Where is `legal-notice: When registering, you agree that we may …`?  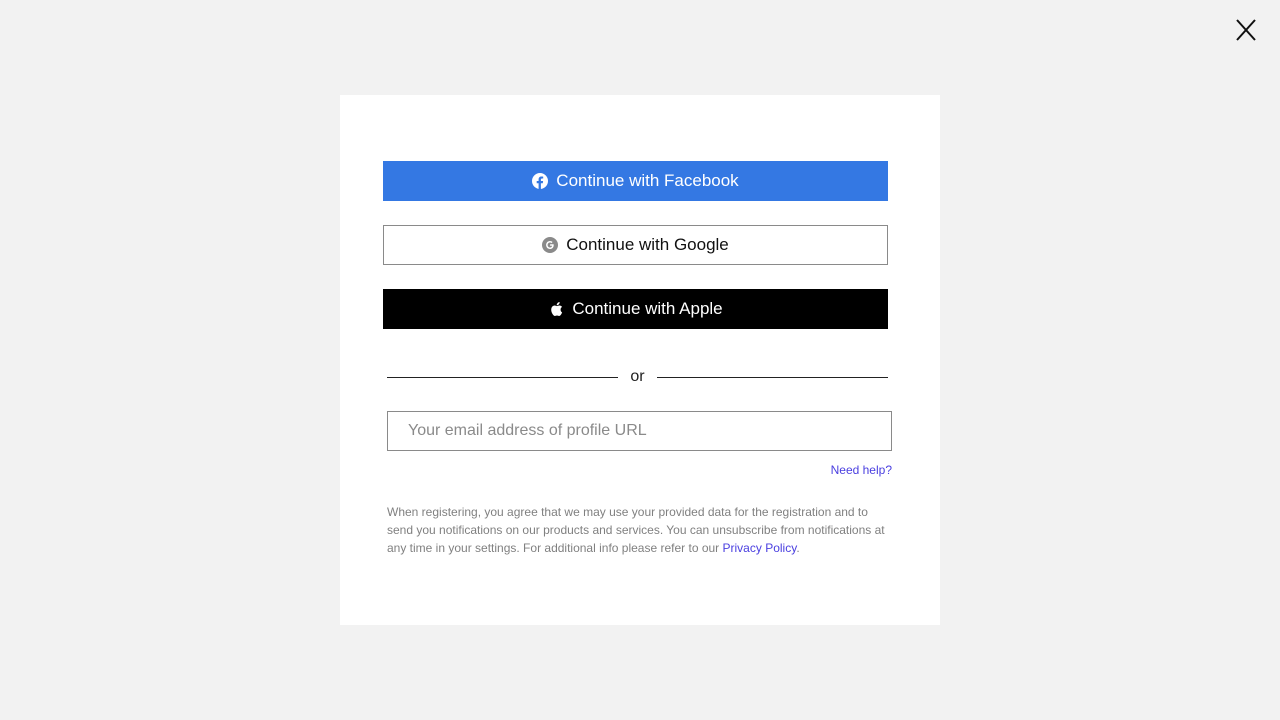
legal-notice: When registering, you agree that we may … is located at coordinates (642, 530).